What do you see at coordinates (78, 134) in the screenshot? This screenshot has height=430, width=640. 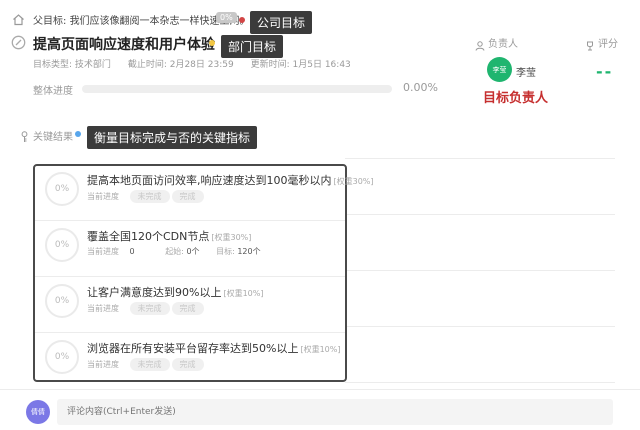 I see `kr-dot` at bounding box center [78, 134].